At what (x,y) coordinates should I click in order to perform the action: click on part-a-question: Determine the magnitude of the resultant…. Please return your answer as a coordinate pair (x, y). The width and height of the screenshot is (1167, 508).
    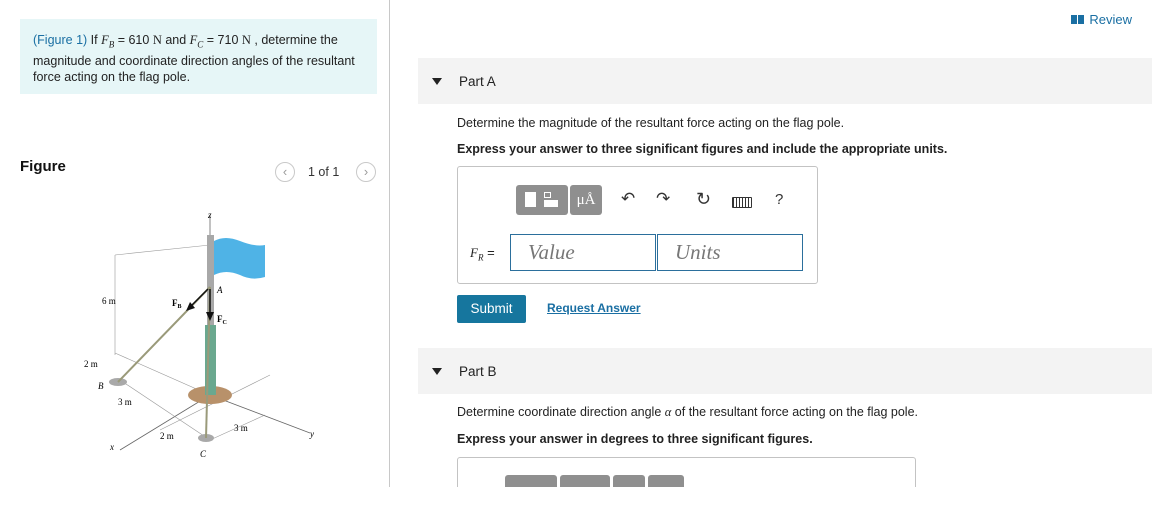
    Looking at the image, I should click on (651, 123).